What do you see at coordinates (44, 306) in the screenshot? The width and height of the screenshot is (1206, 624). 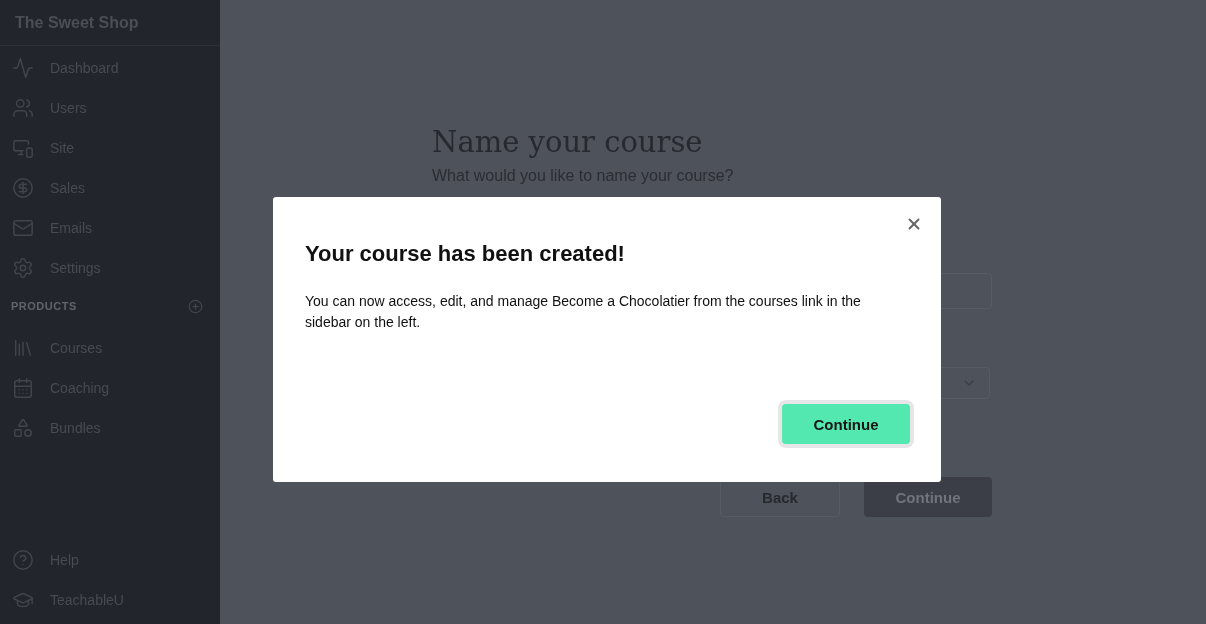 I see `section-title: PRODUCTS` at bounding box center [44, 306].